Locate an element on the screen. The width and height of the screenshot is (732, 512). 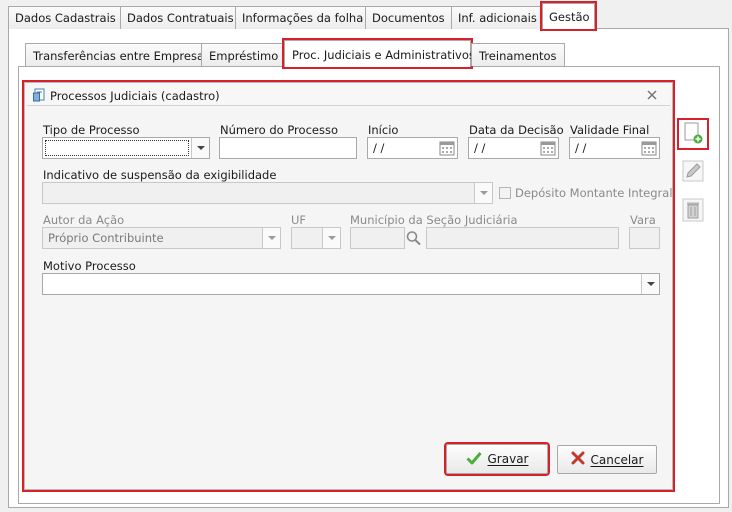
inicio-date-input: / / is located at coordinates (412, 148).